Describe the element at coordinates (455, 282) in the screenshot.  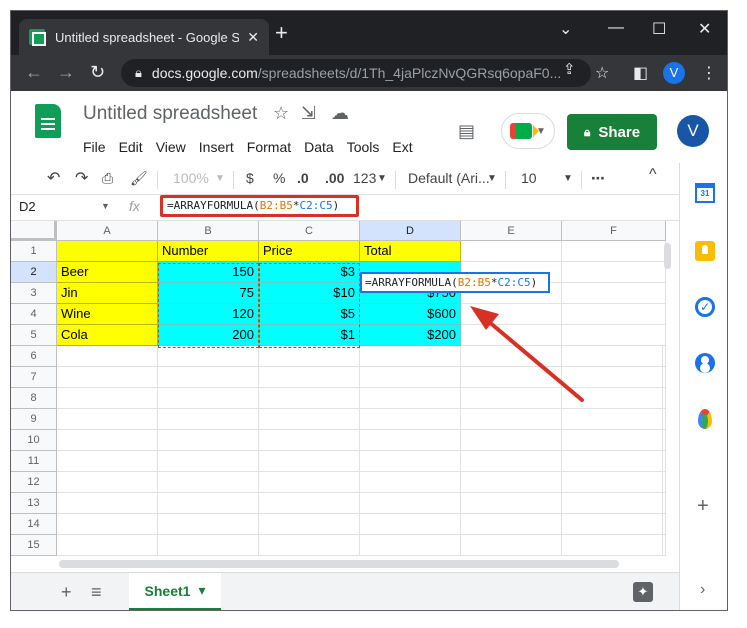
I see `cell-editor-d2: =ARRAYFORMULA(B2:B5*C2:C5)` at that location.